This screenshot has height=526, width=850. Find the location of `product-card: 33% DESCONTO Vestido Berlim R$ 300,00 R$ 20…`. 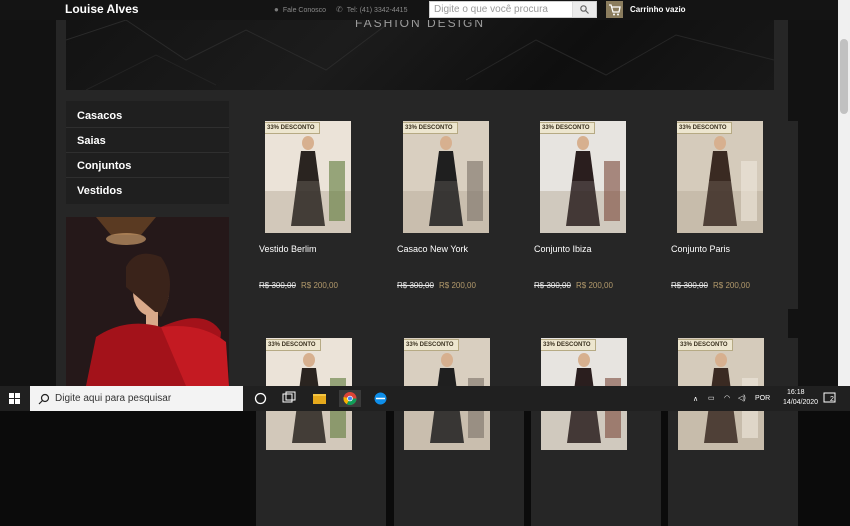

product-card: 33% DESCONTO Vestido Berlim R$ 300,00 R$ 20… is located at coordinates (321, 215).